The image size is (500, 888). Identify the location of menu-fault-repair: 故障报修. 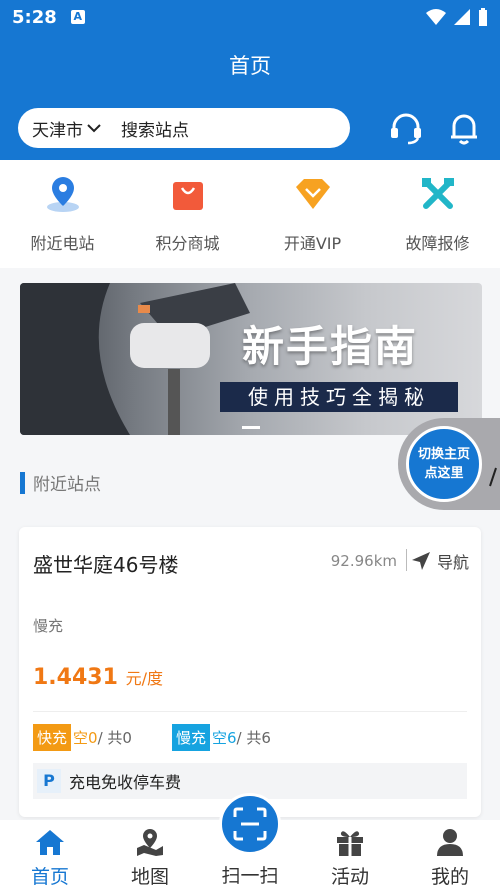
(437, 214).